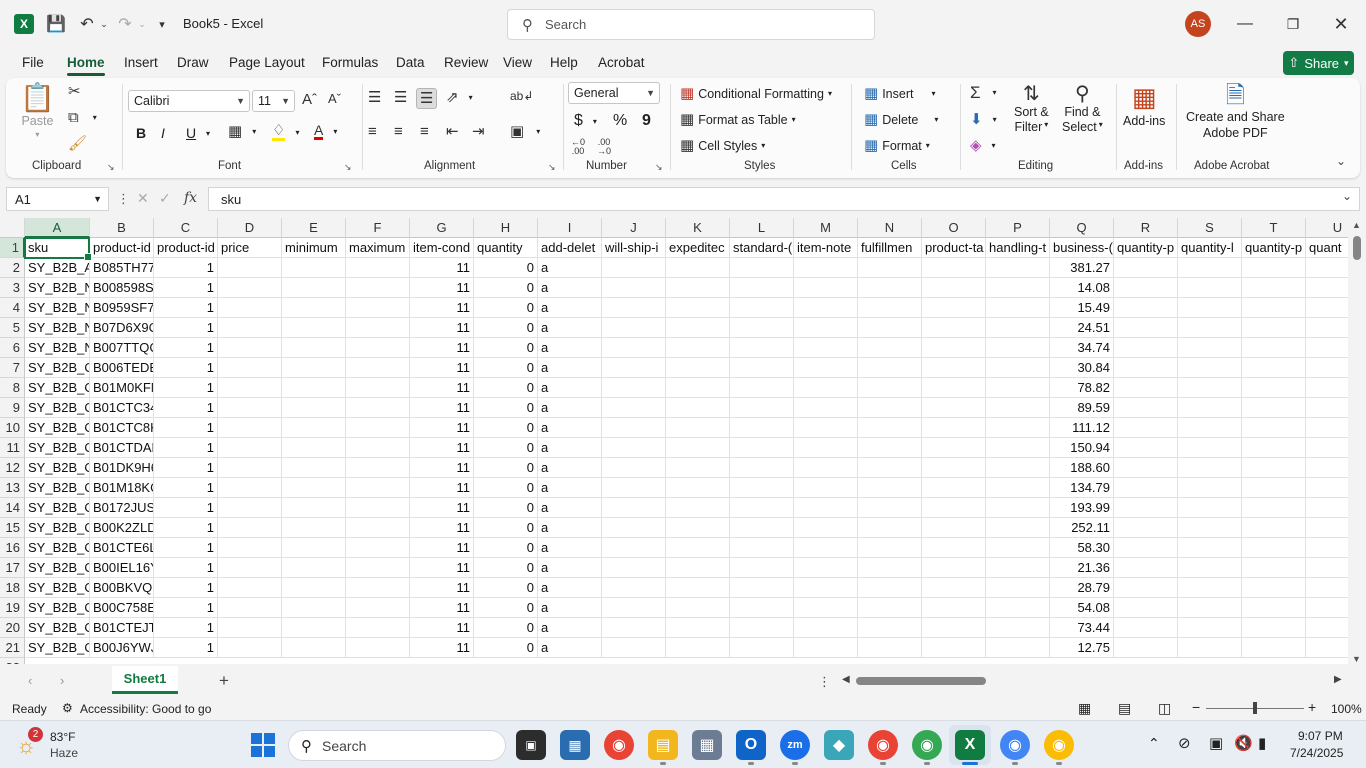 This screenshot has width=1366, height=768. Describe the element at coordinates (57, 248) in the screenshot. I see `header-cell: sku` at that location.